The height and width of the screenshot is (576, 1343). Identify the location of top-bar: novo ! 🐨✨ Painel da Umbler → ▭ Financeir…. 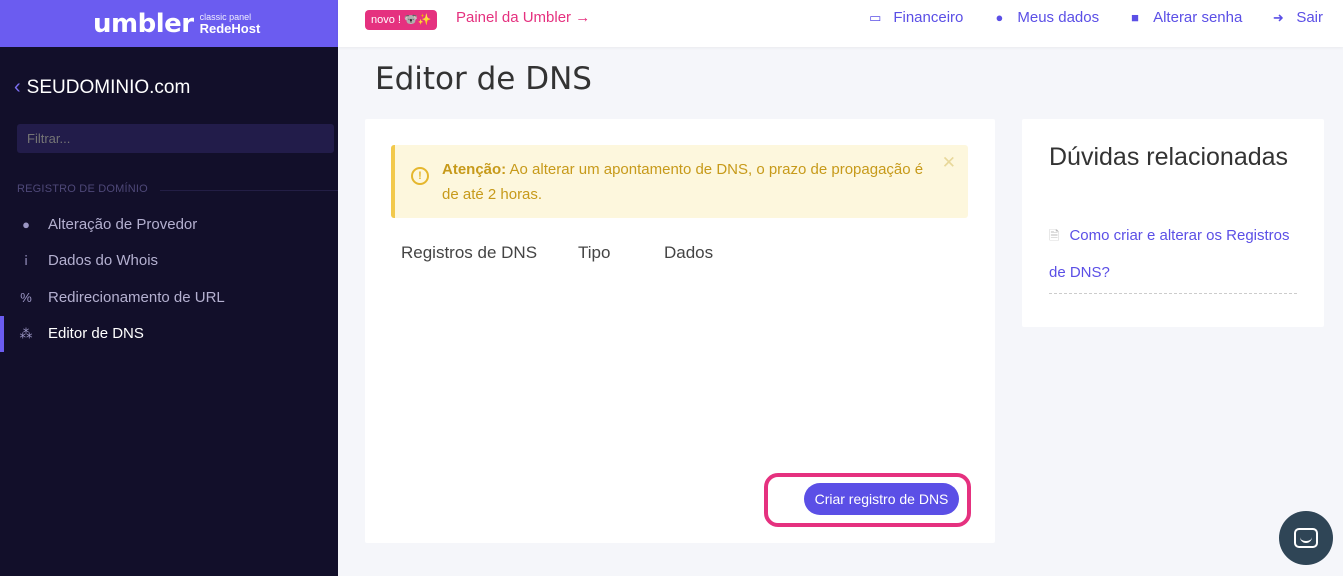
(840, 23).